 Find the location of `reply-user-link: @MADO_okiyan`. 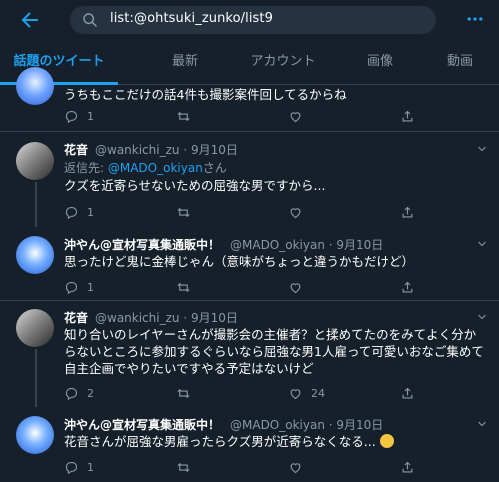

reply-user-link: @MADO_okiyan is located at coordinates (155, 168).